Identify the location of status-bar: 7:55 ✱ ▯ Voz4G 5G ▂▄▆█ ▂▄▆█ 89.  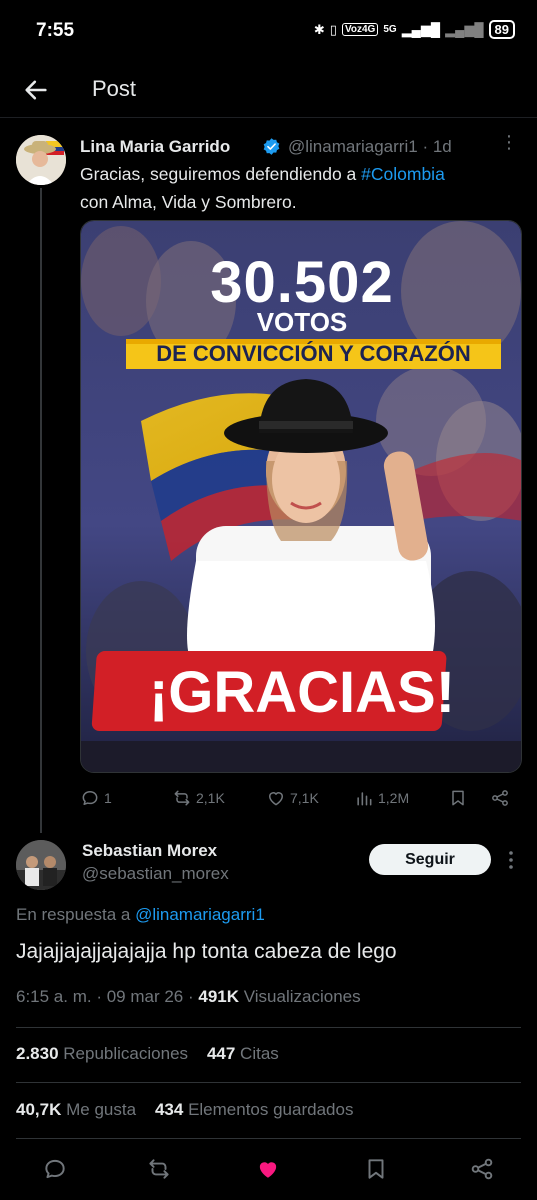
(268, 31).